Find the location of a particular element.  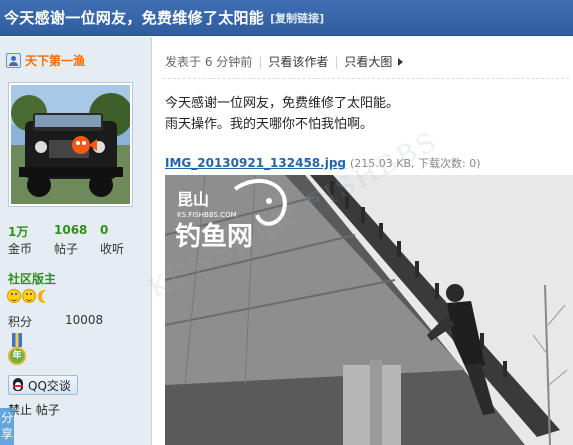

stat-value: 1068 is located at coordinates (71, 230).